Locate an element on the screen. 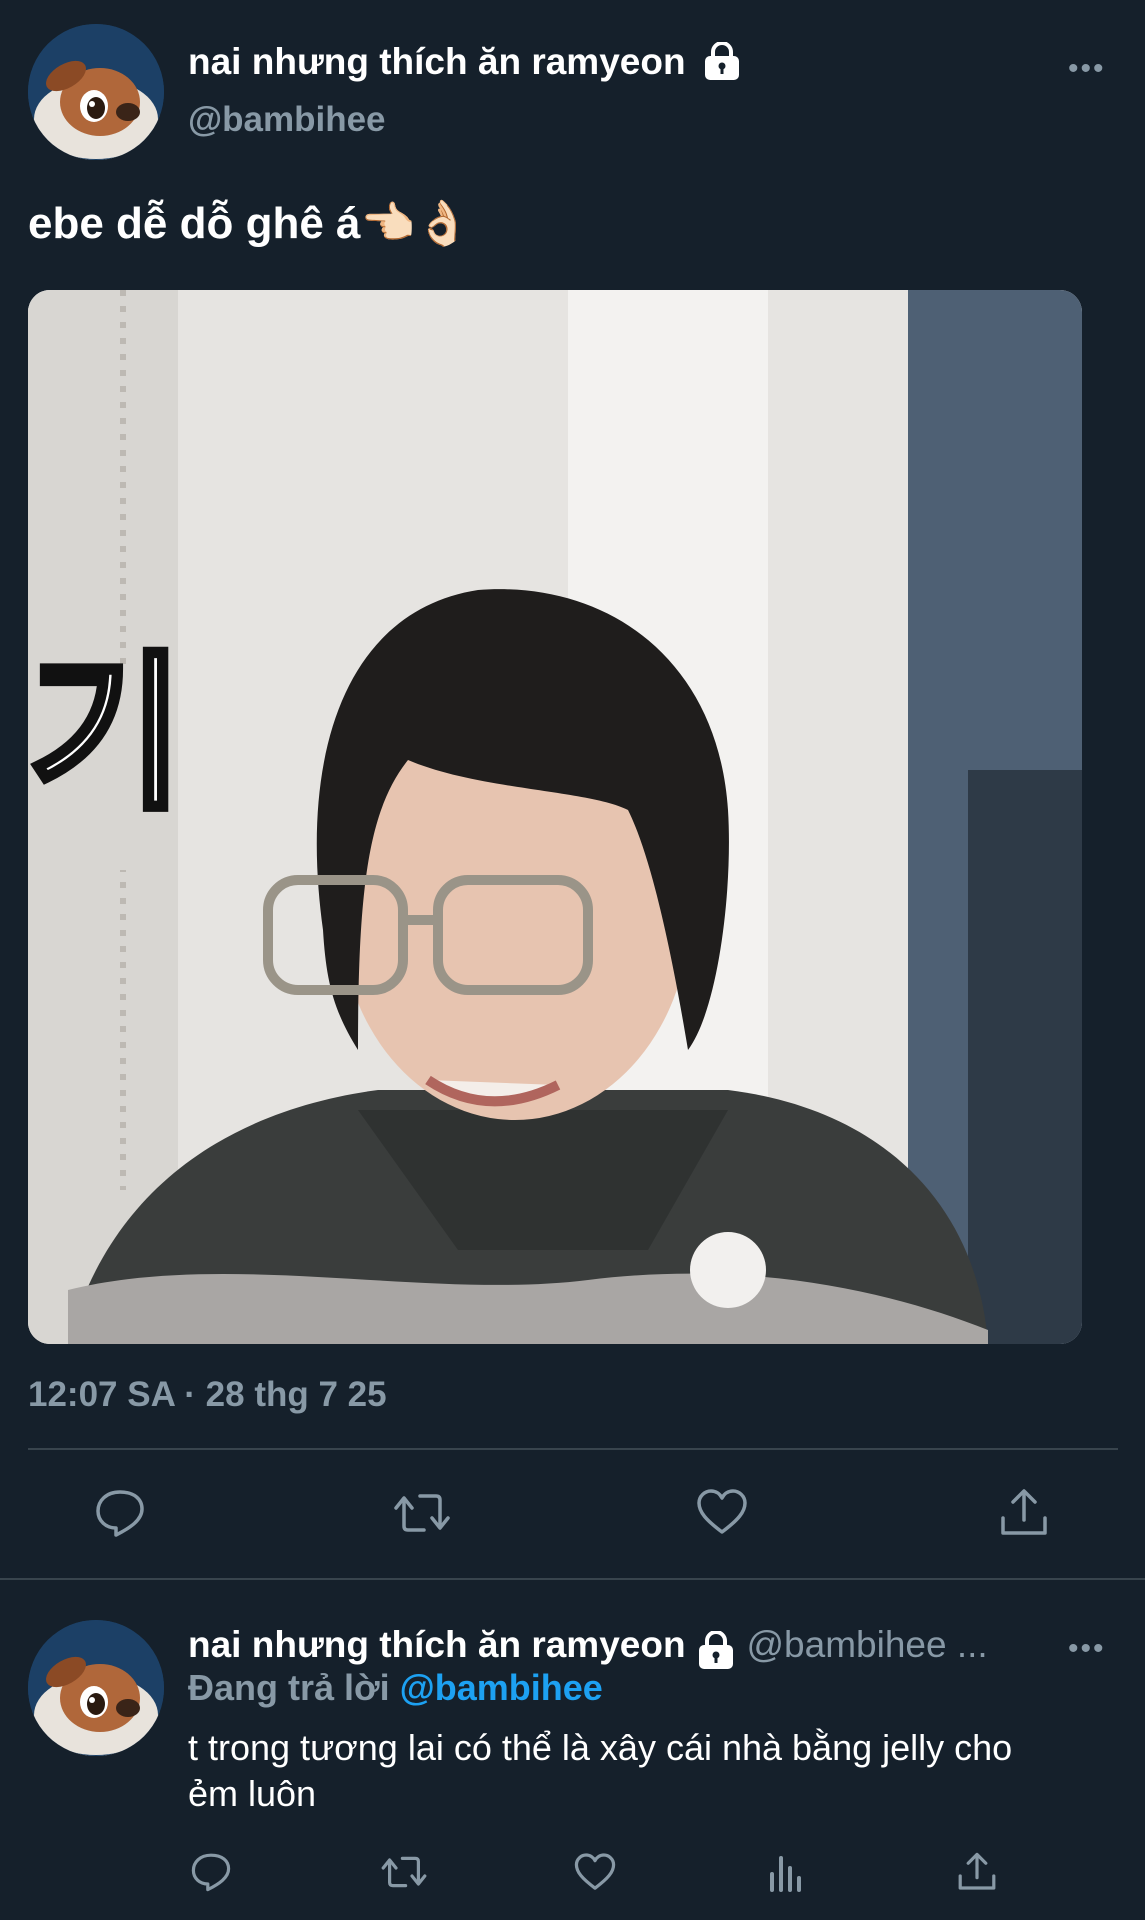  author-name-row: nai nhưng thích ăn ramyeon is located at coordinates (464, 63).